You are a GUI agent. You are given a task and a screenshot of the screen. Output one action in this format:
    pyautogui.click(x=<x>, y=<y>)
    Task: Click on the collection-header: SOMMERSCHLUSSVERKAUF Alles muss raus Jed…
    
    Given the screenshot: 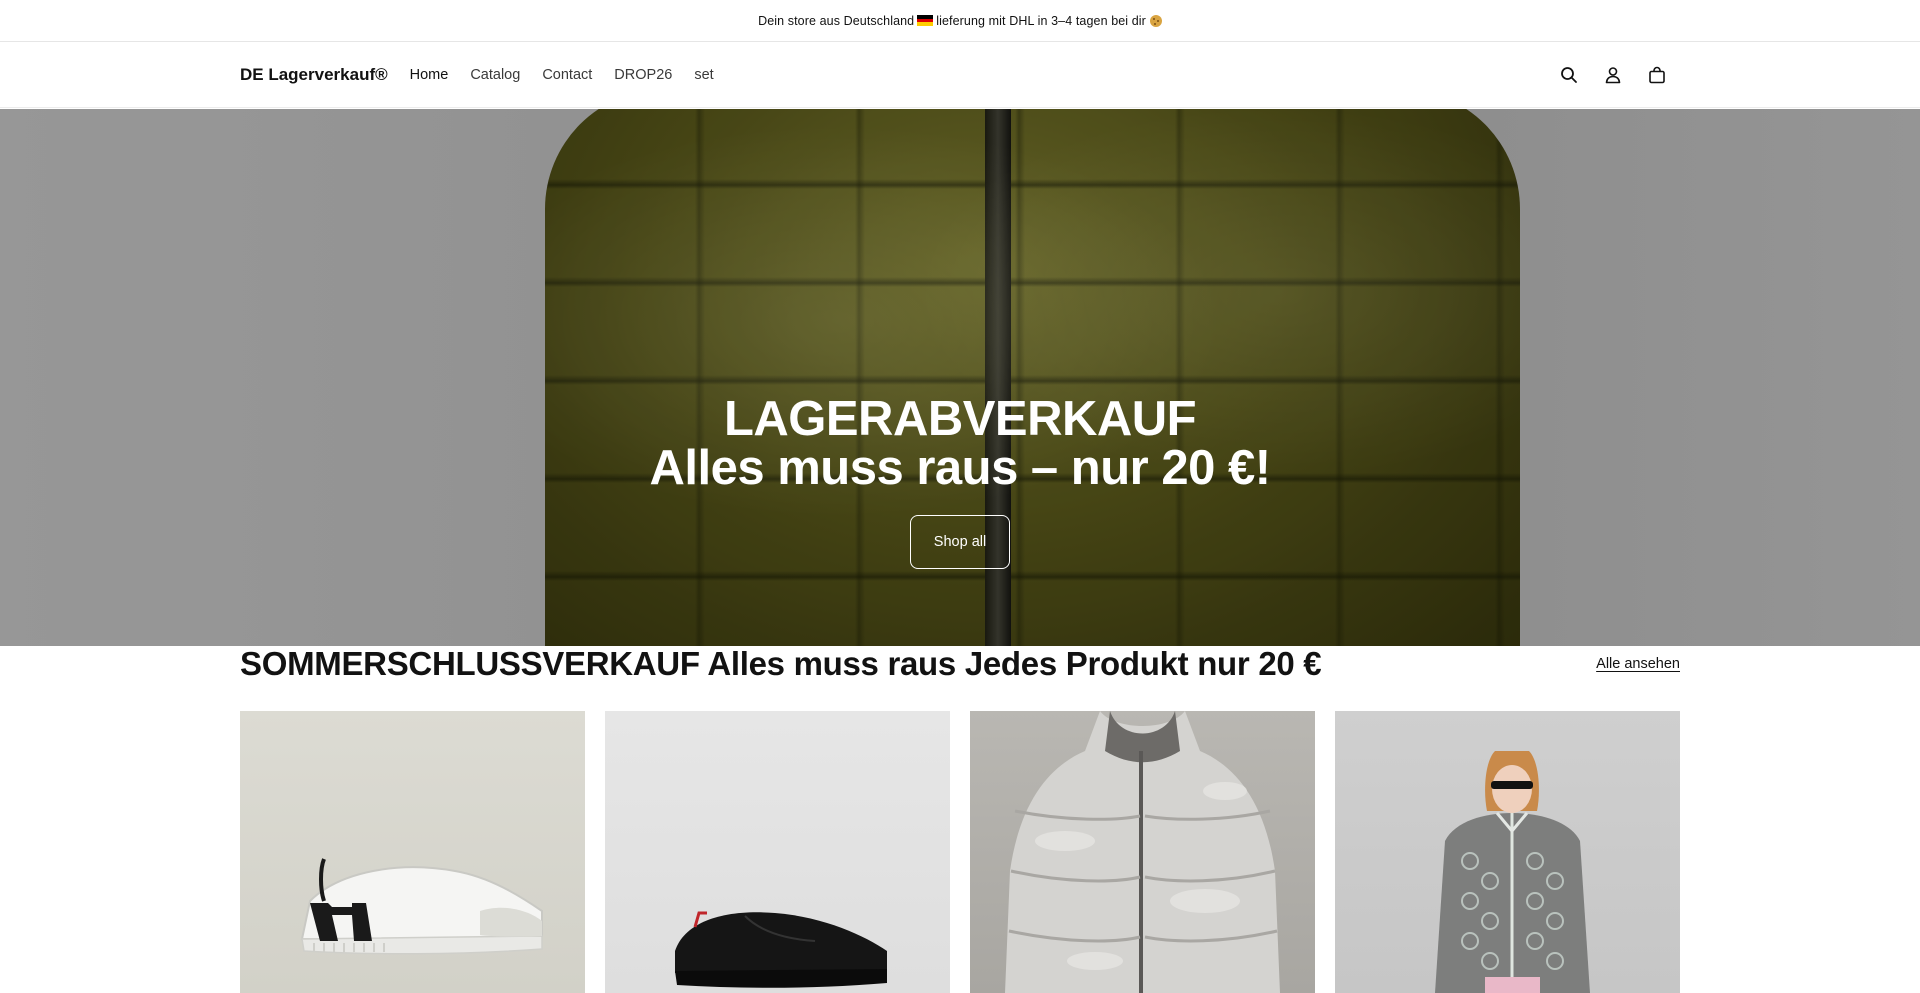 What is the action you would take?
    pyautogui.click(x=960, y=664)
    